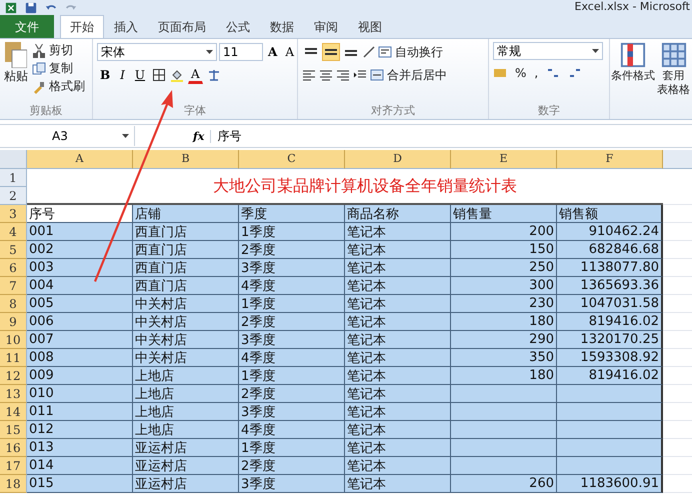 This screenshot has height=498, width=692. What do you see at coordinates (13, 448) in the screenshot?
I see `row-header: 16` at bounding box center [13, 448].